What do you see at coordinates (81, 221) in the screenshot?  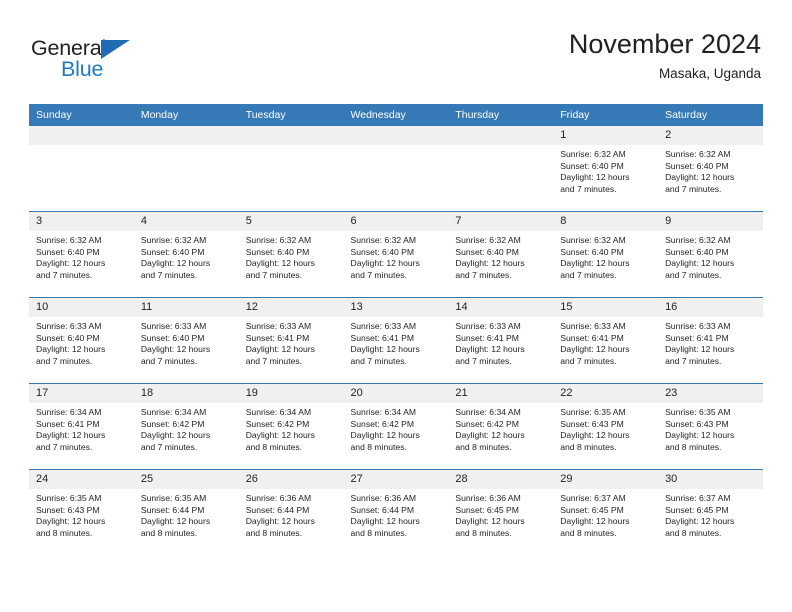 I see `day-number: 3` at bounding box center [81, 221].